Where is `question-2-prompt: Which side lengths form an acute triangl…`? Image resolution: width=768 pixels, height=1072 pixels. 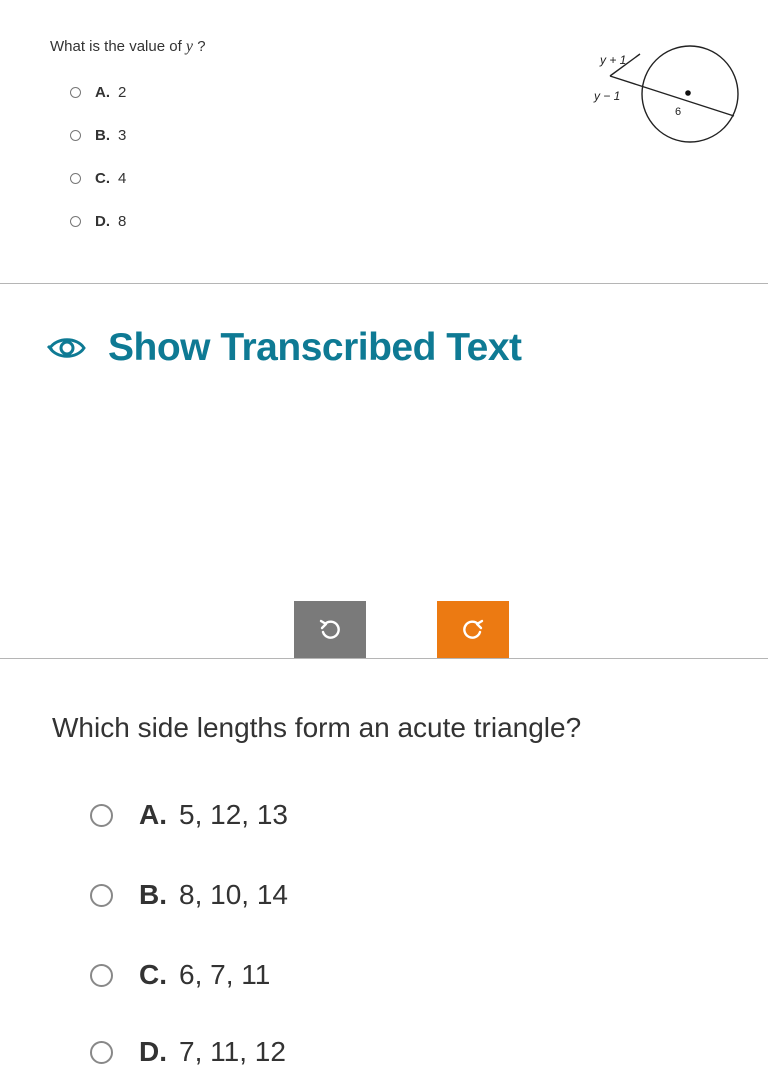 question-2-prompt: Which side lengths form an acute triangl… is located at coordinates (317, 727).